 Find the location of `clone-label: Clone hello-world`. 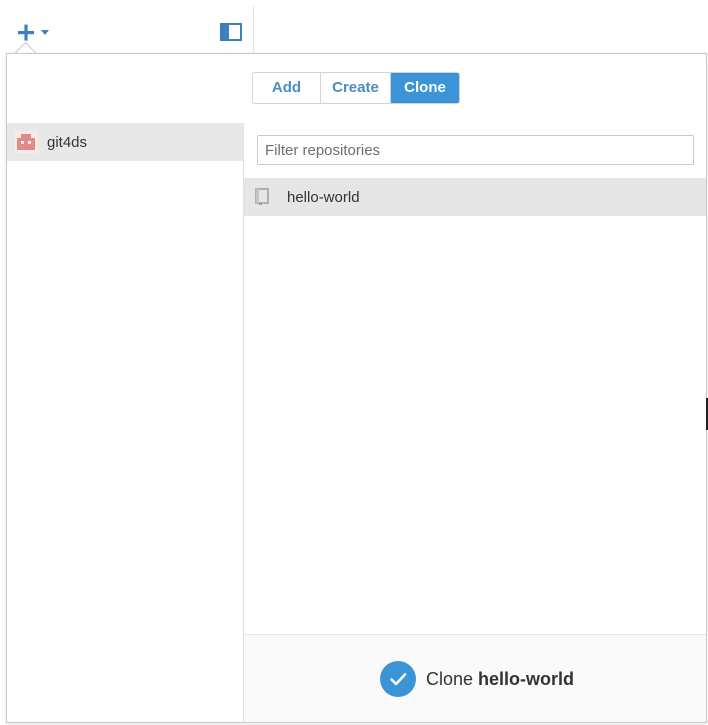

clone-label: Clone hello-world is located at coordinates (500, 679).